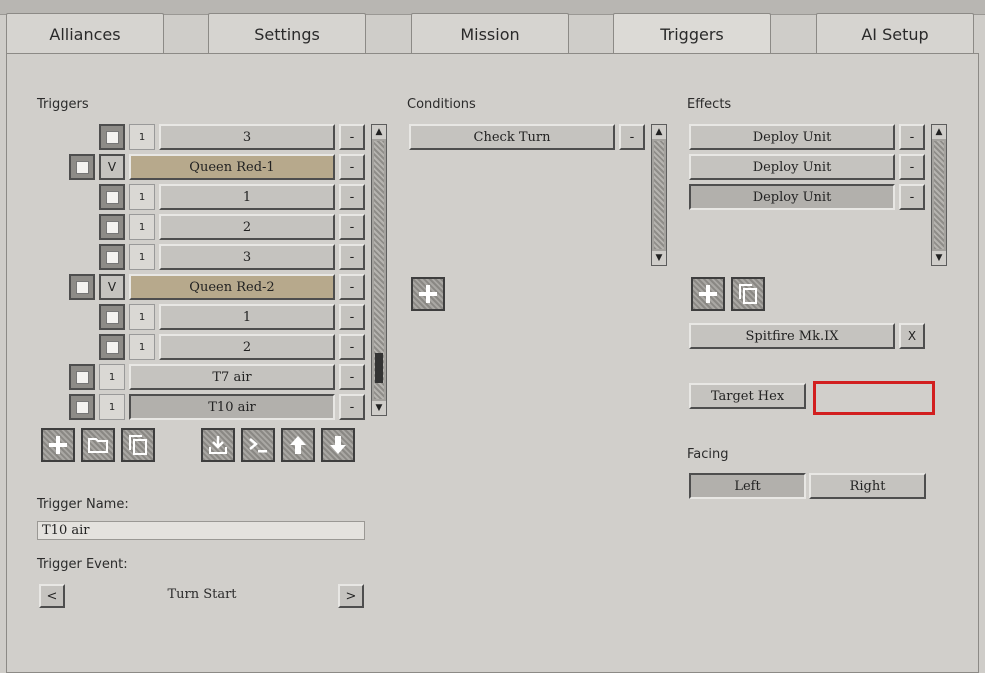  I want to click on triggers-heading: Triggers, so click(63, 104).